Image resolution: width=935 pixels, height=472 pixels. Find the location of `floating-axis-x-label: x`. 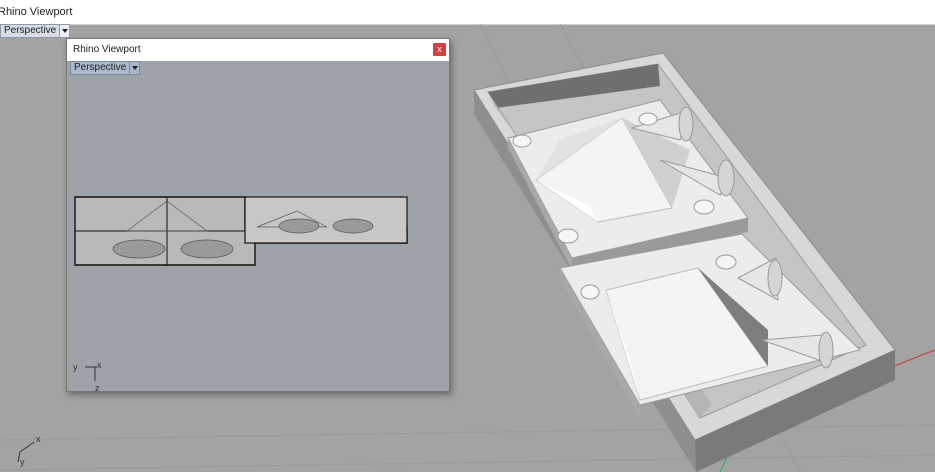

floating-axis-x-label: x is located at coordinates (99, 365).